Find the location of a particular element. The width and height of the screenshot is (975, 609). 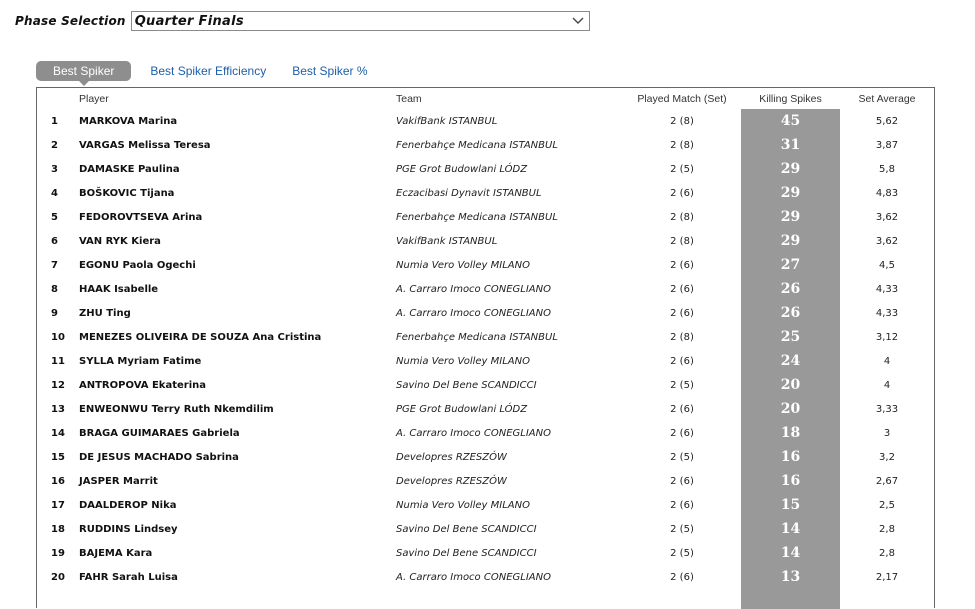

row-player: DE JESUS MACHADO Sabrina is located at coordinates (159, 457).